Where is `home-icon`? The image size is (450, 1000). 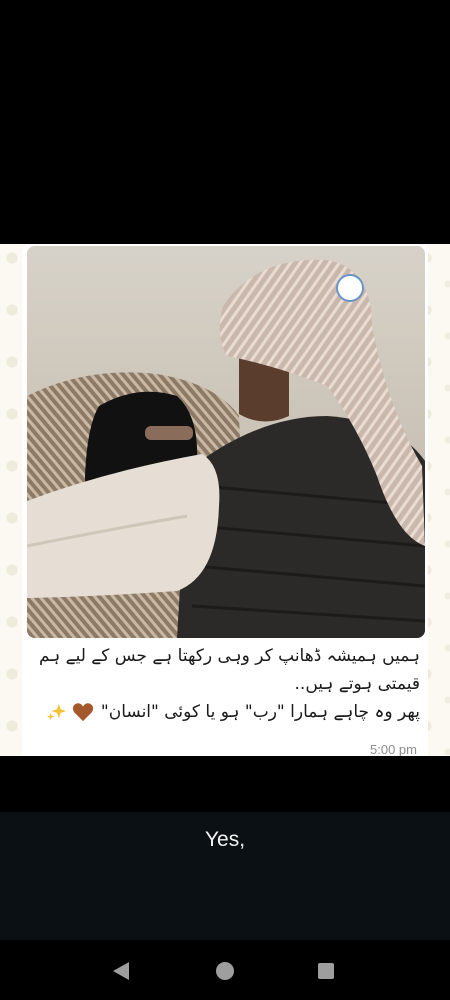 home-icon is located at coordinates (225, 971).